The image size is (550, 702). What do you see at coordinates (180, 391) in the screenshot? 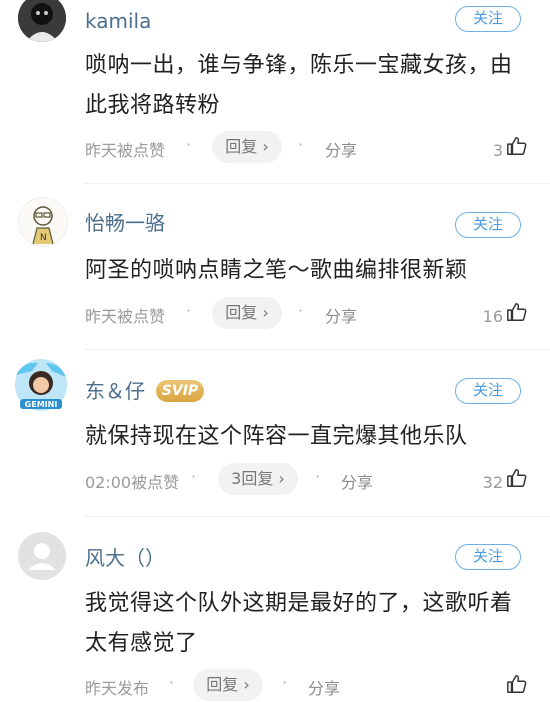
I see `svip-badge: SVIP` at bounding box center [180, 391].